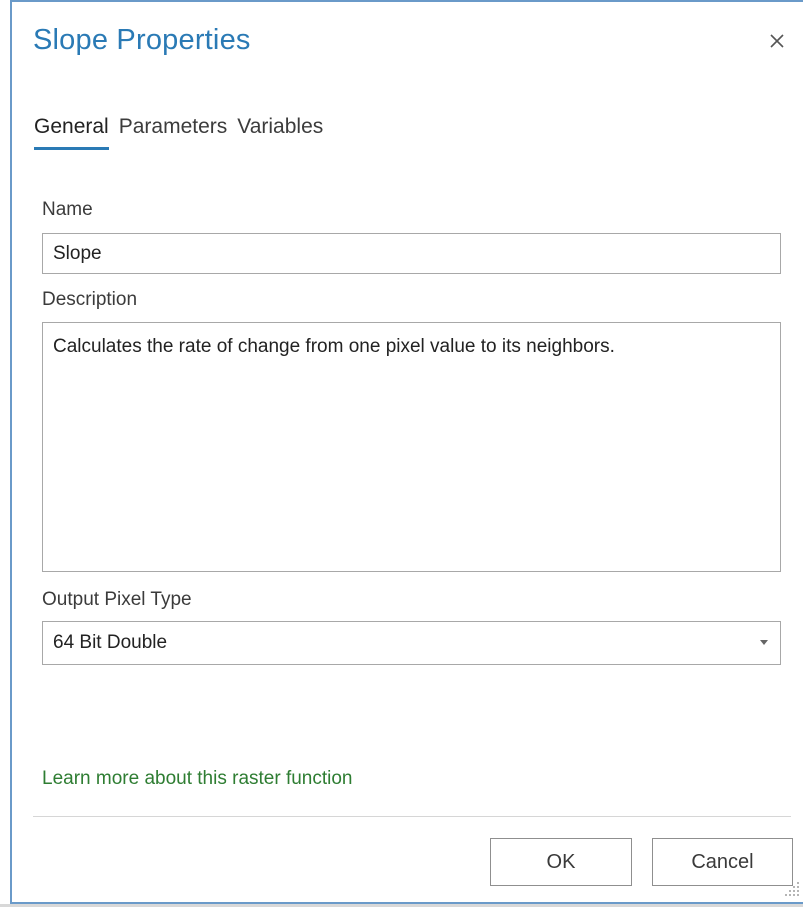 The width and height of the screenshot is (803, 907). Describe the element at coordinates (412, 816) in the screenshot. I see `footer-divider` at that location.